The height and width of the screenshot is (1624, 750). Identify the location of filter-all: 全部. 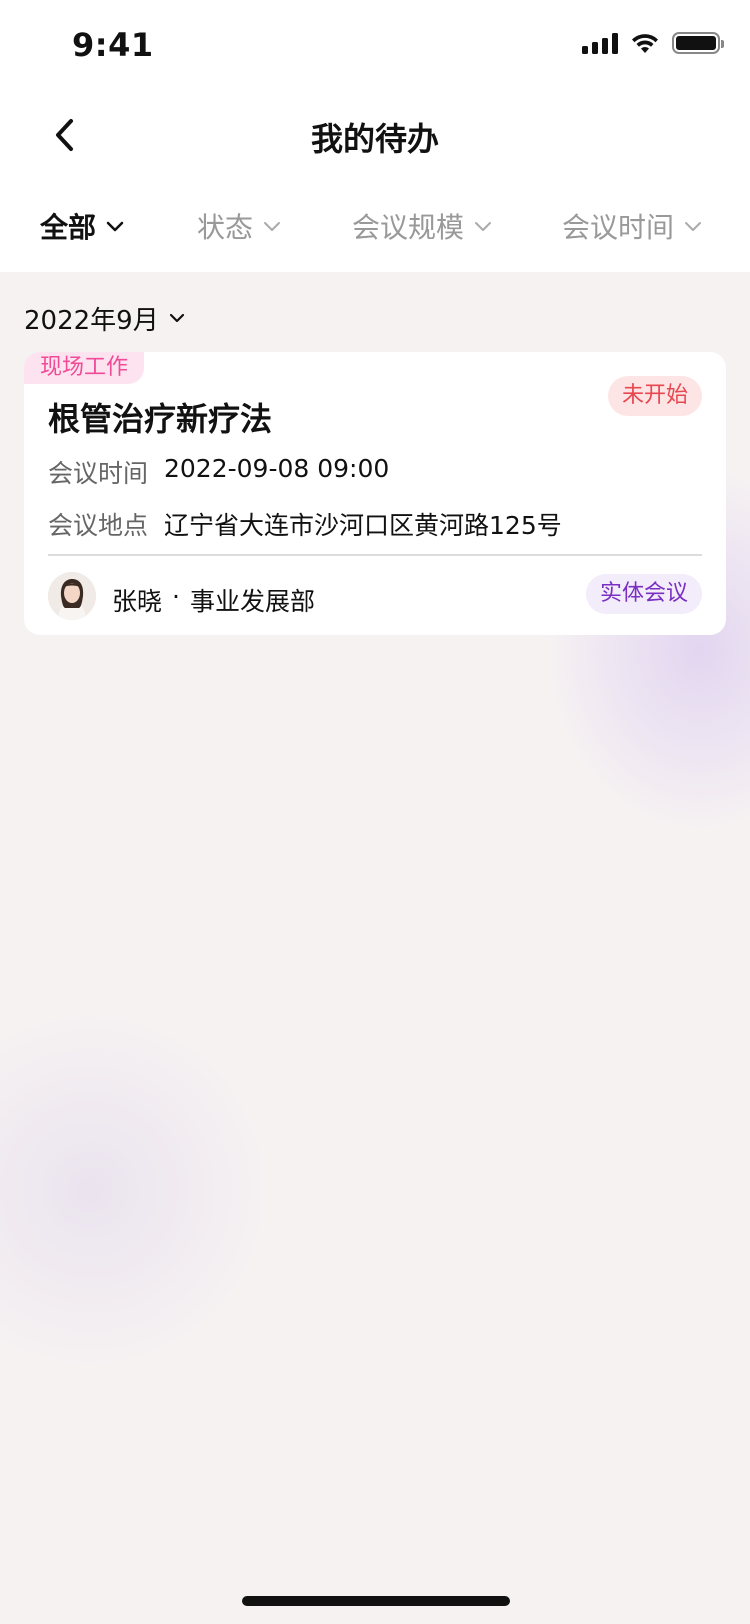
(82, 226).